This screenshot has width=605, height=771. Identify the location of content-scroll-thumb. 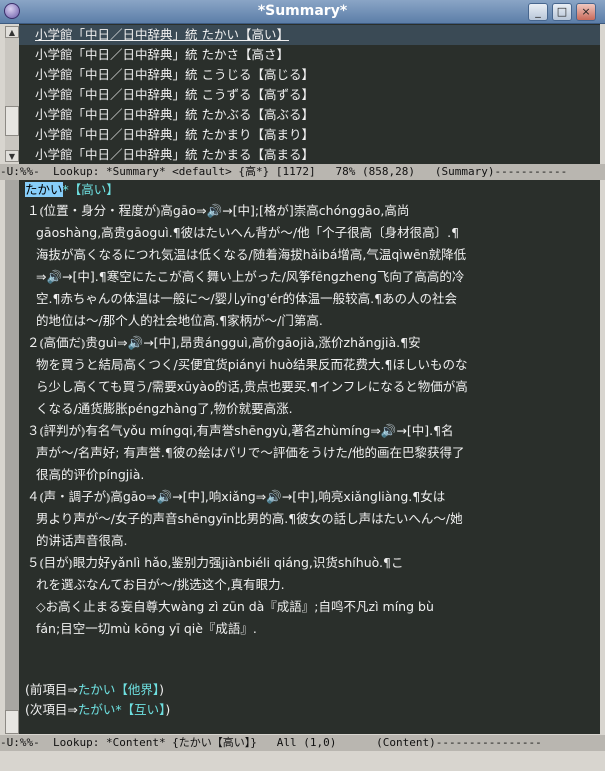
(12, 722).